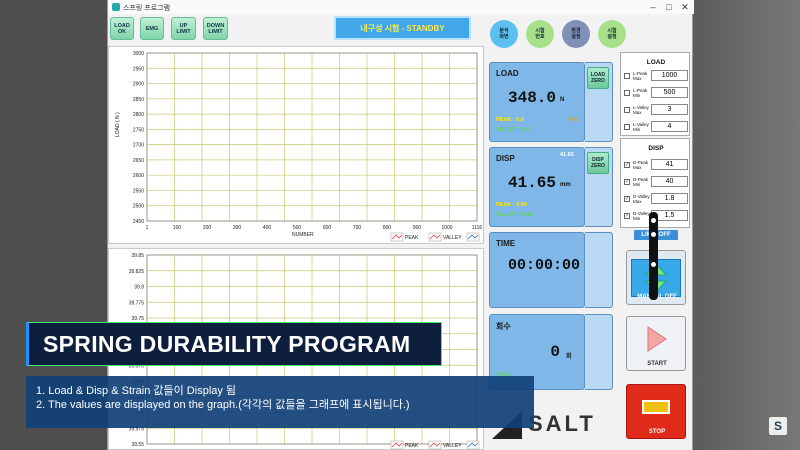 Image resolution: width=800 pixels, height=450 pixels. Describe the element at coordinates (669, 75) in the screenshot. I see `load_limits-input: 1000` at that location.